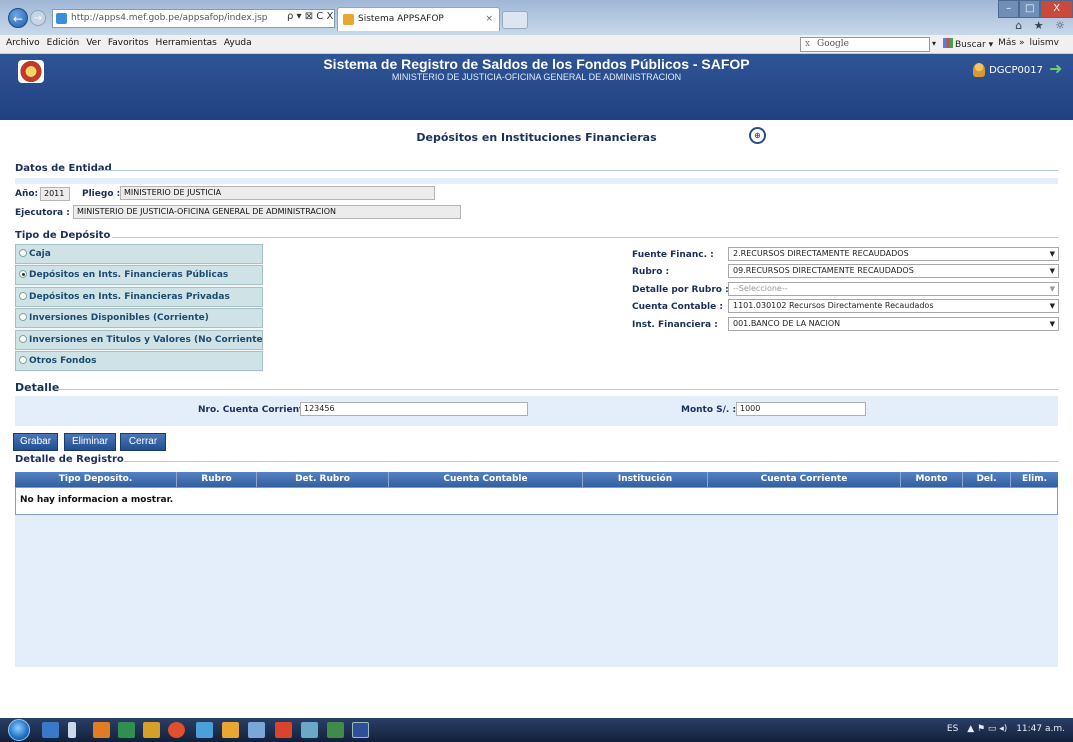  I want to click on outlook-taskbar-icon, so click(101, 730).